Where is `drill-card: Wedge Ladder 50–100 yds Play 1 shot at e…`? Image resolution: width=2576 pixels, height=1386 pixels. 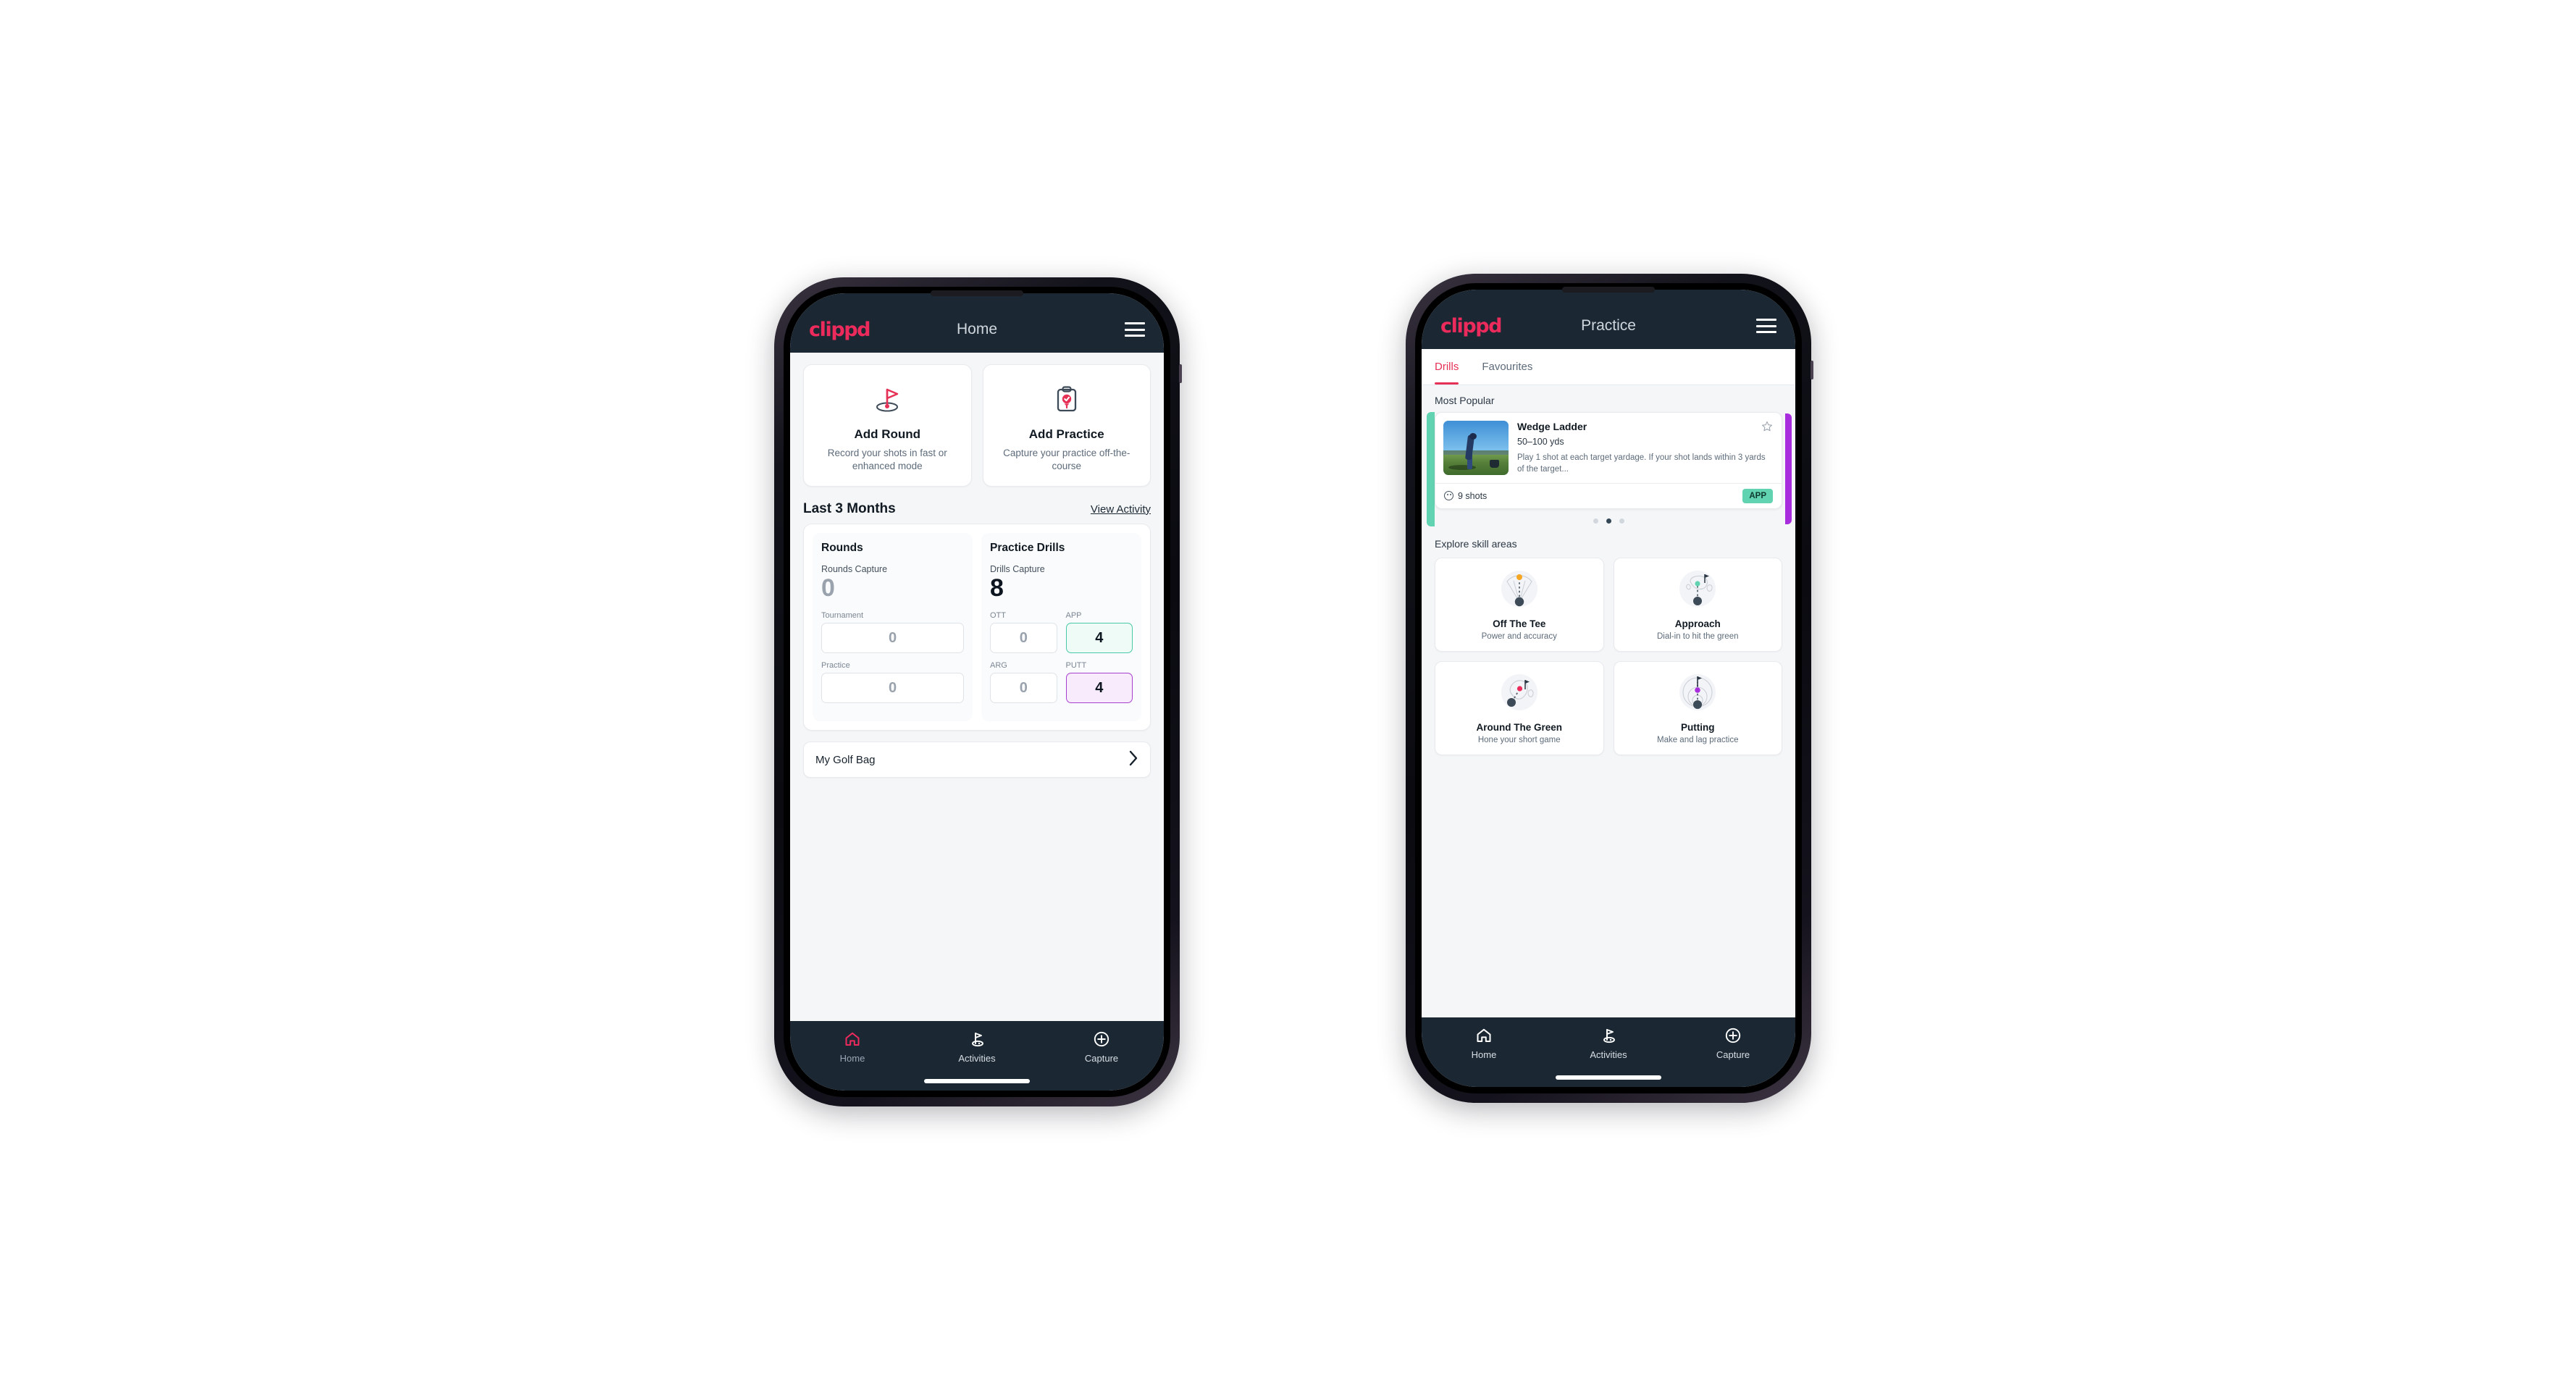
drill-card: Wedge Ladder 50–100 yds Play 1 shot at e… is located at coordinates (1608, 460).